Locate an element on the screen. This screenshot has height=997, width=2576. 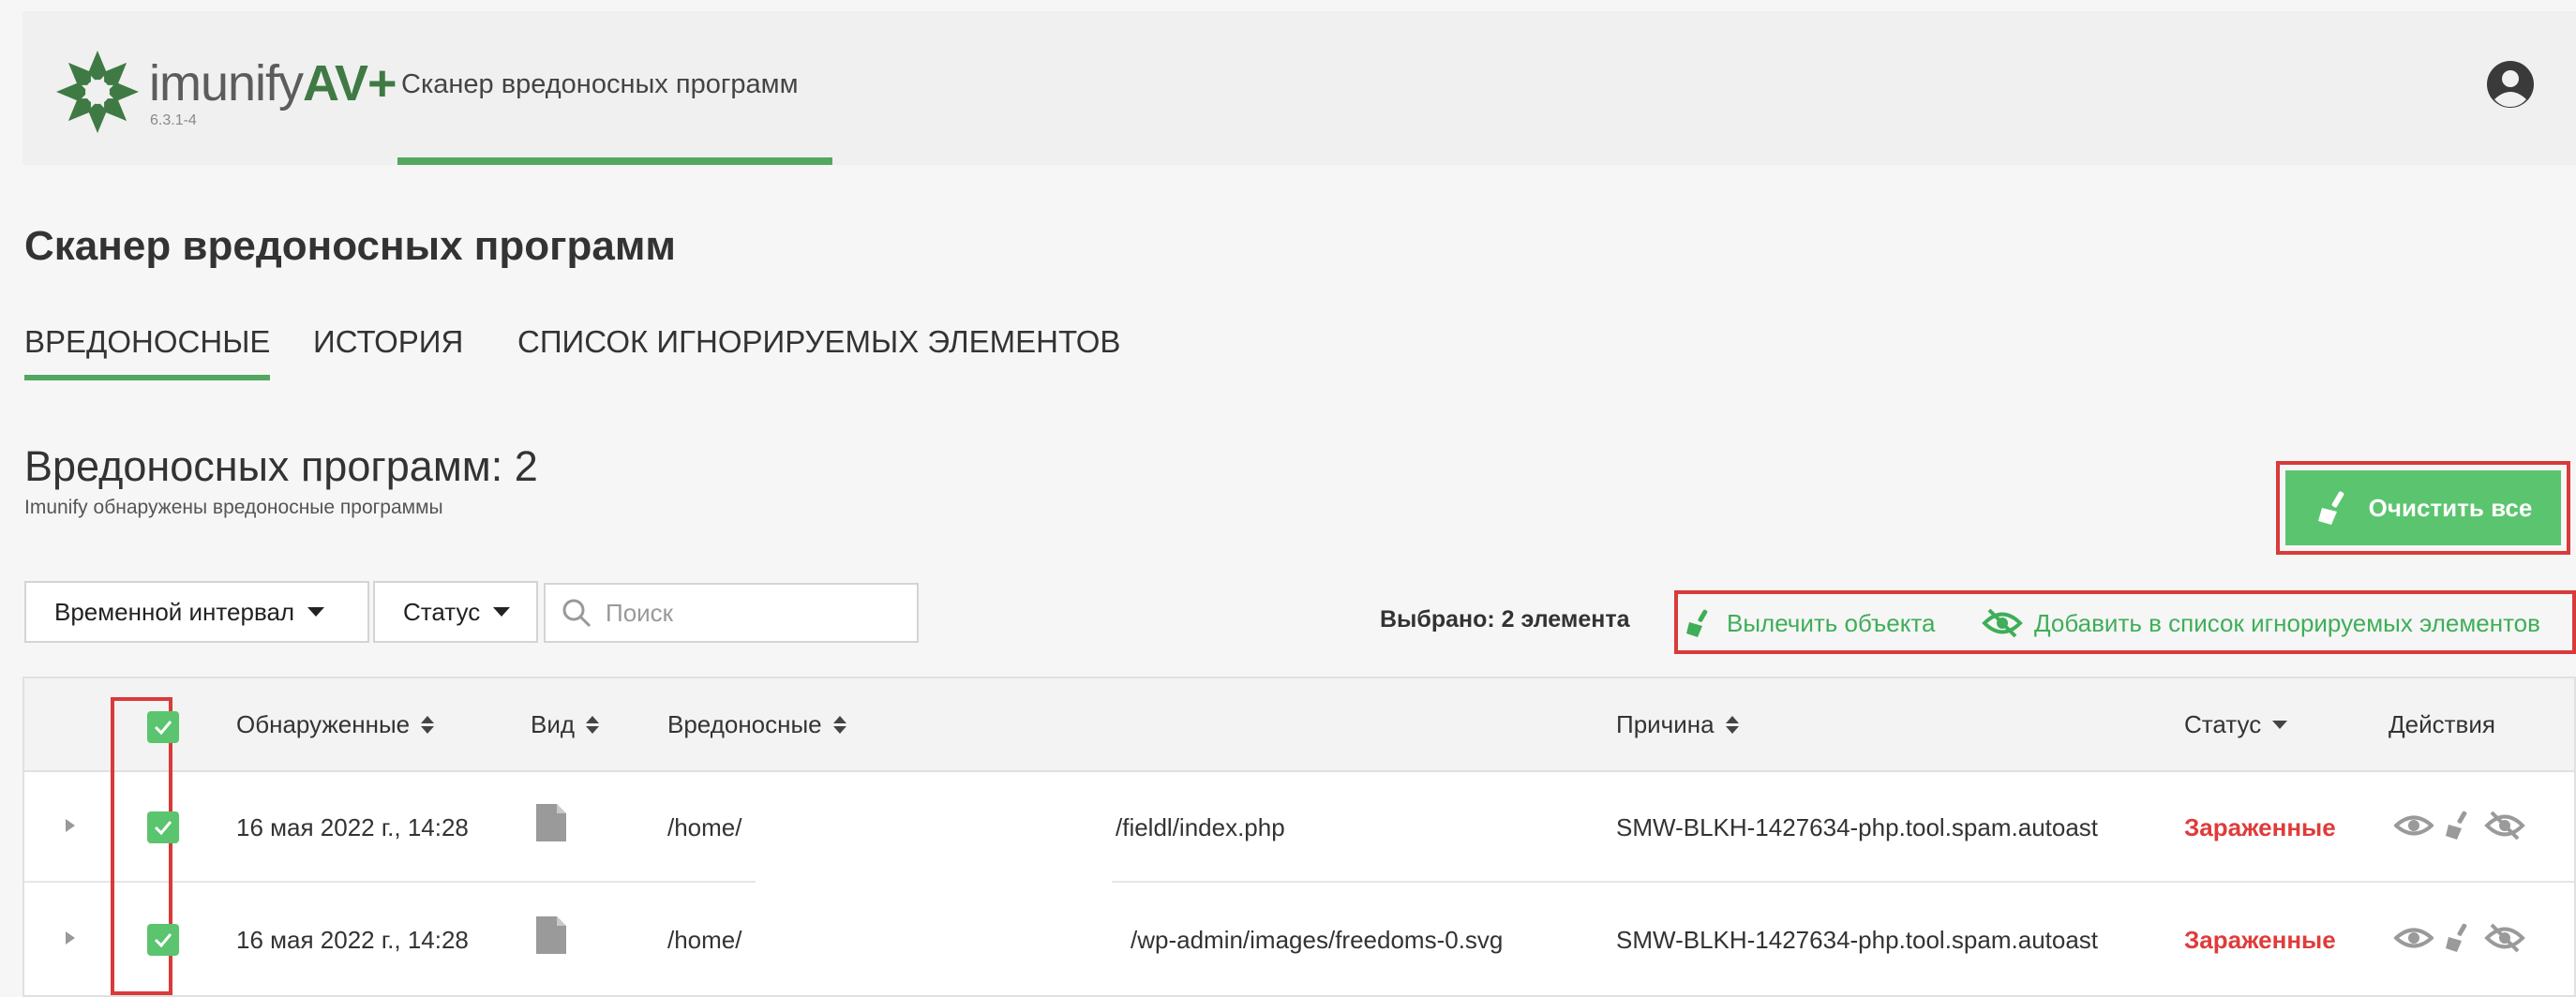
column-detected: Обнаруженные is located at coordinates (335, 724).